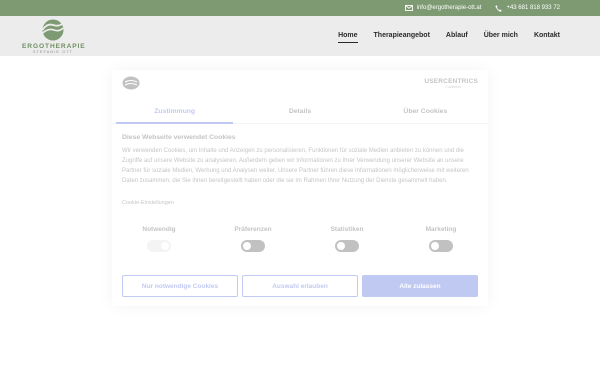 The image size is (600, 375). Describe the element at coordinates (425, 113) in the screenshot. I see `tab-ueber-cookies: Über Cookies` at that location.